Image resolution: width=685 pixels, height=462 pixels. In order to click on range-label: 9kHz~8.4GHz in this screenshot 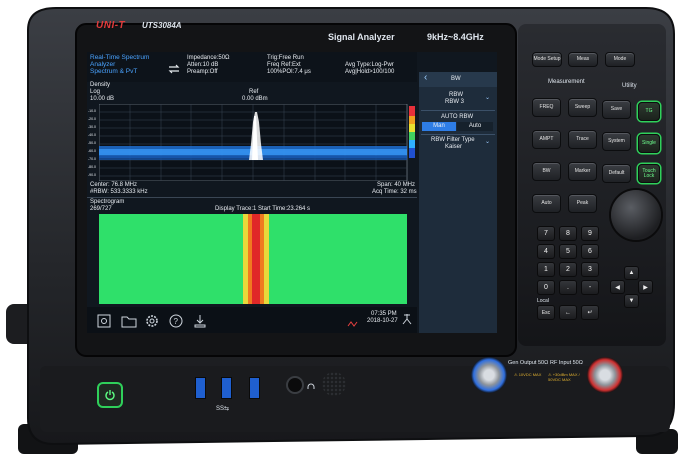, I will do `click(455, 37)`.